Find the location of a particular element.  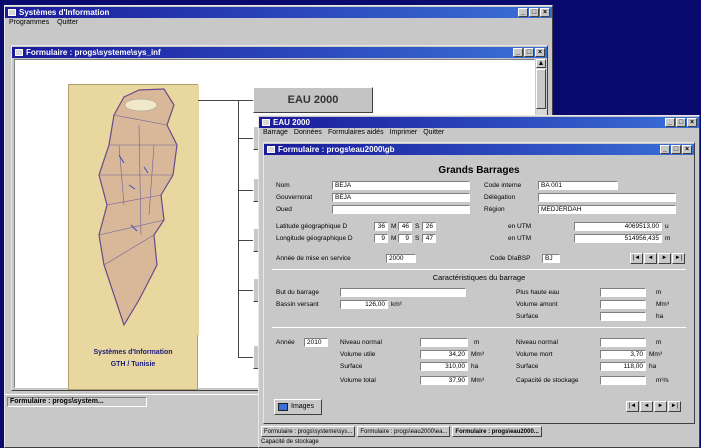

plus-haute-field is located at coordinates (623, 292).